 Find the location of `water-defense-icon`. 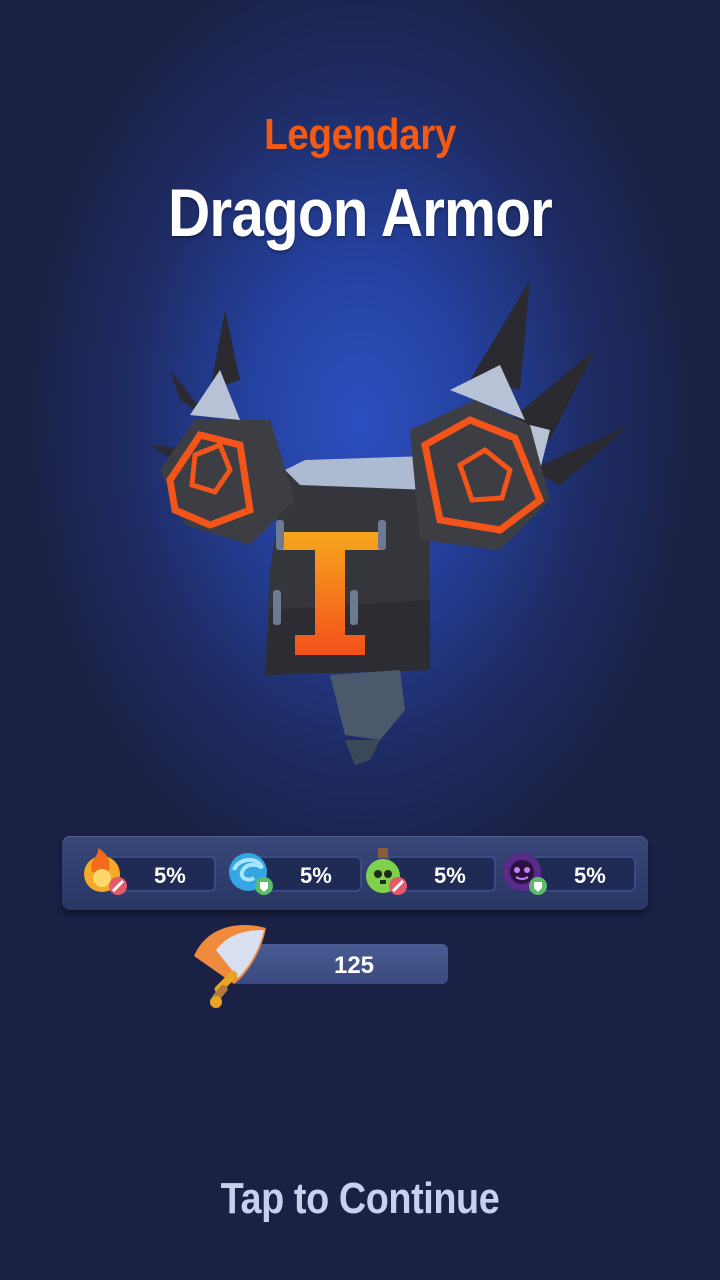

water-defense-icon is located at coordinates (251, 874).